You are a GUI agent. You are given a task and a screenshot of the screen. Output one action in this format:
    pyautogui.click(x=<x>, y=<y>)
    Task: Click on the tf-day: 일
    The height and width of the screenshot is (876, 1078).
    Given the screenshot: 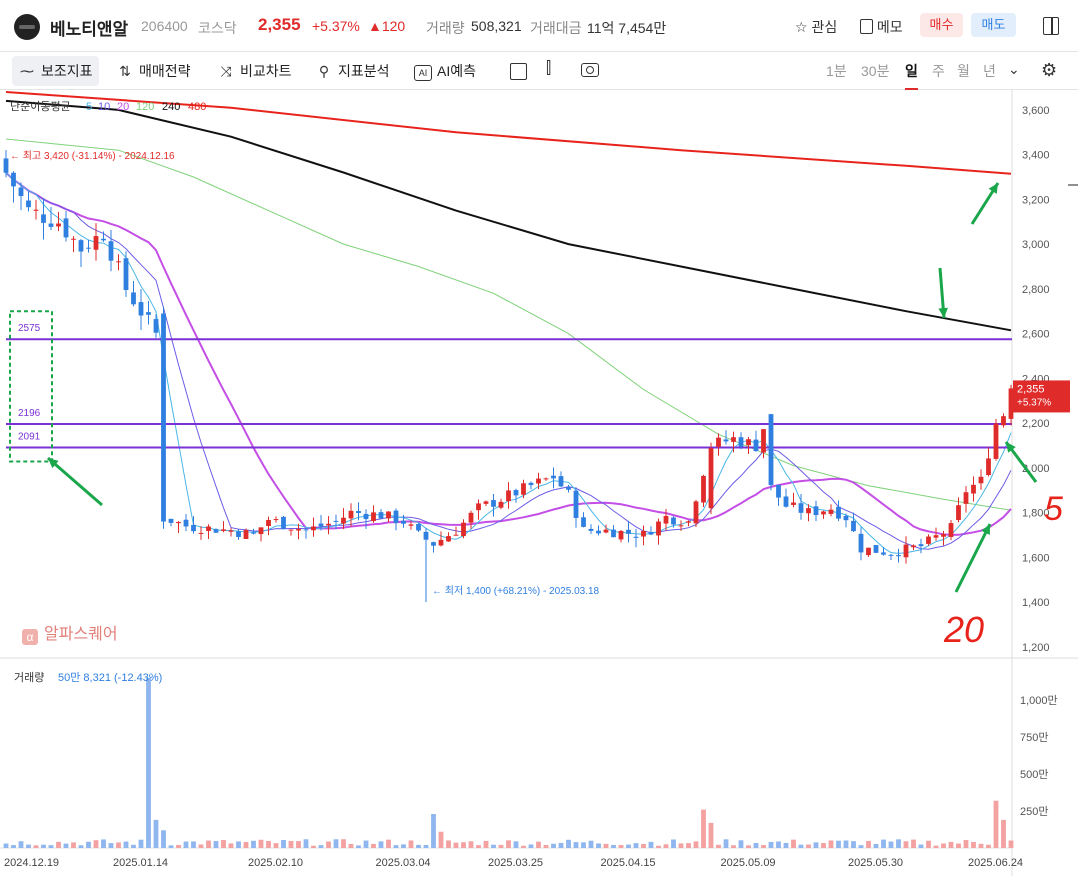 What is the action you would take?
    pyautogui.click(x=911, y=75)
    